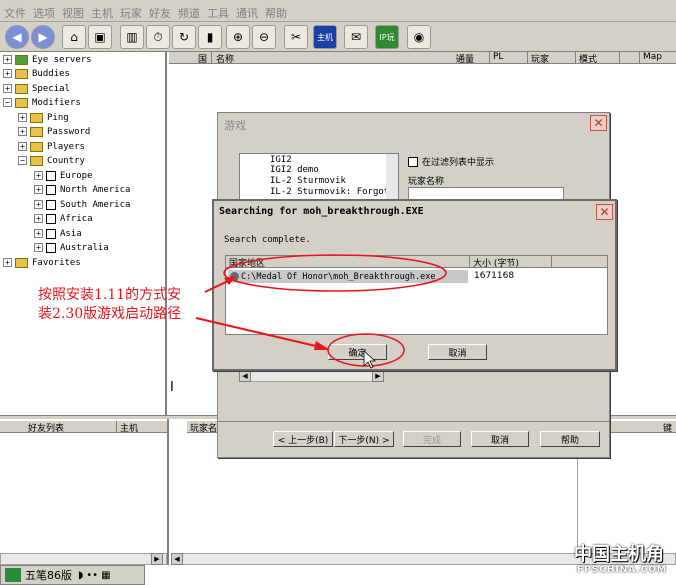  I want to click on text-cursor-icon: I, so click(172, 387).